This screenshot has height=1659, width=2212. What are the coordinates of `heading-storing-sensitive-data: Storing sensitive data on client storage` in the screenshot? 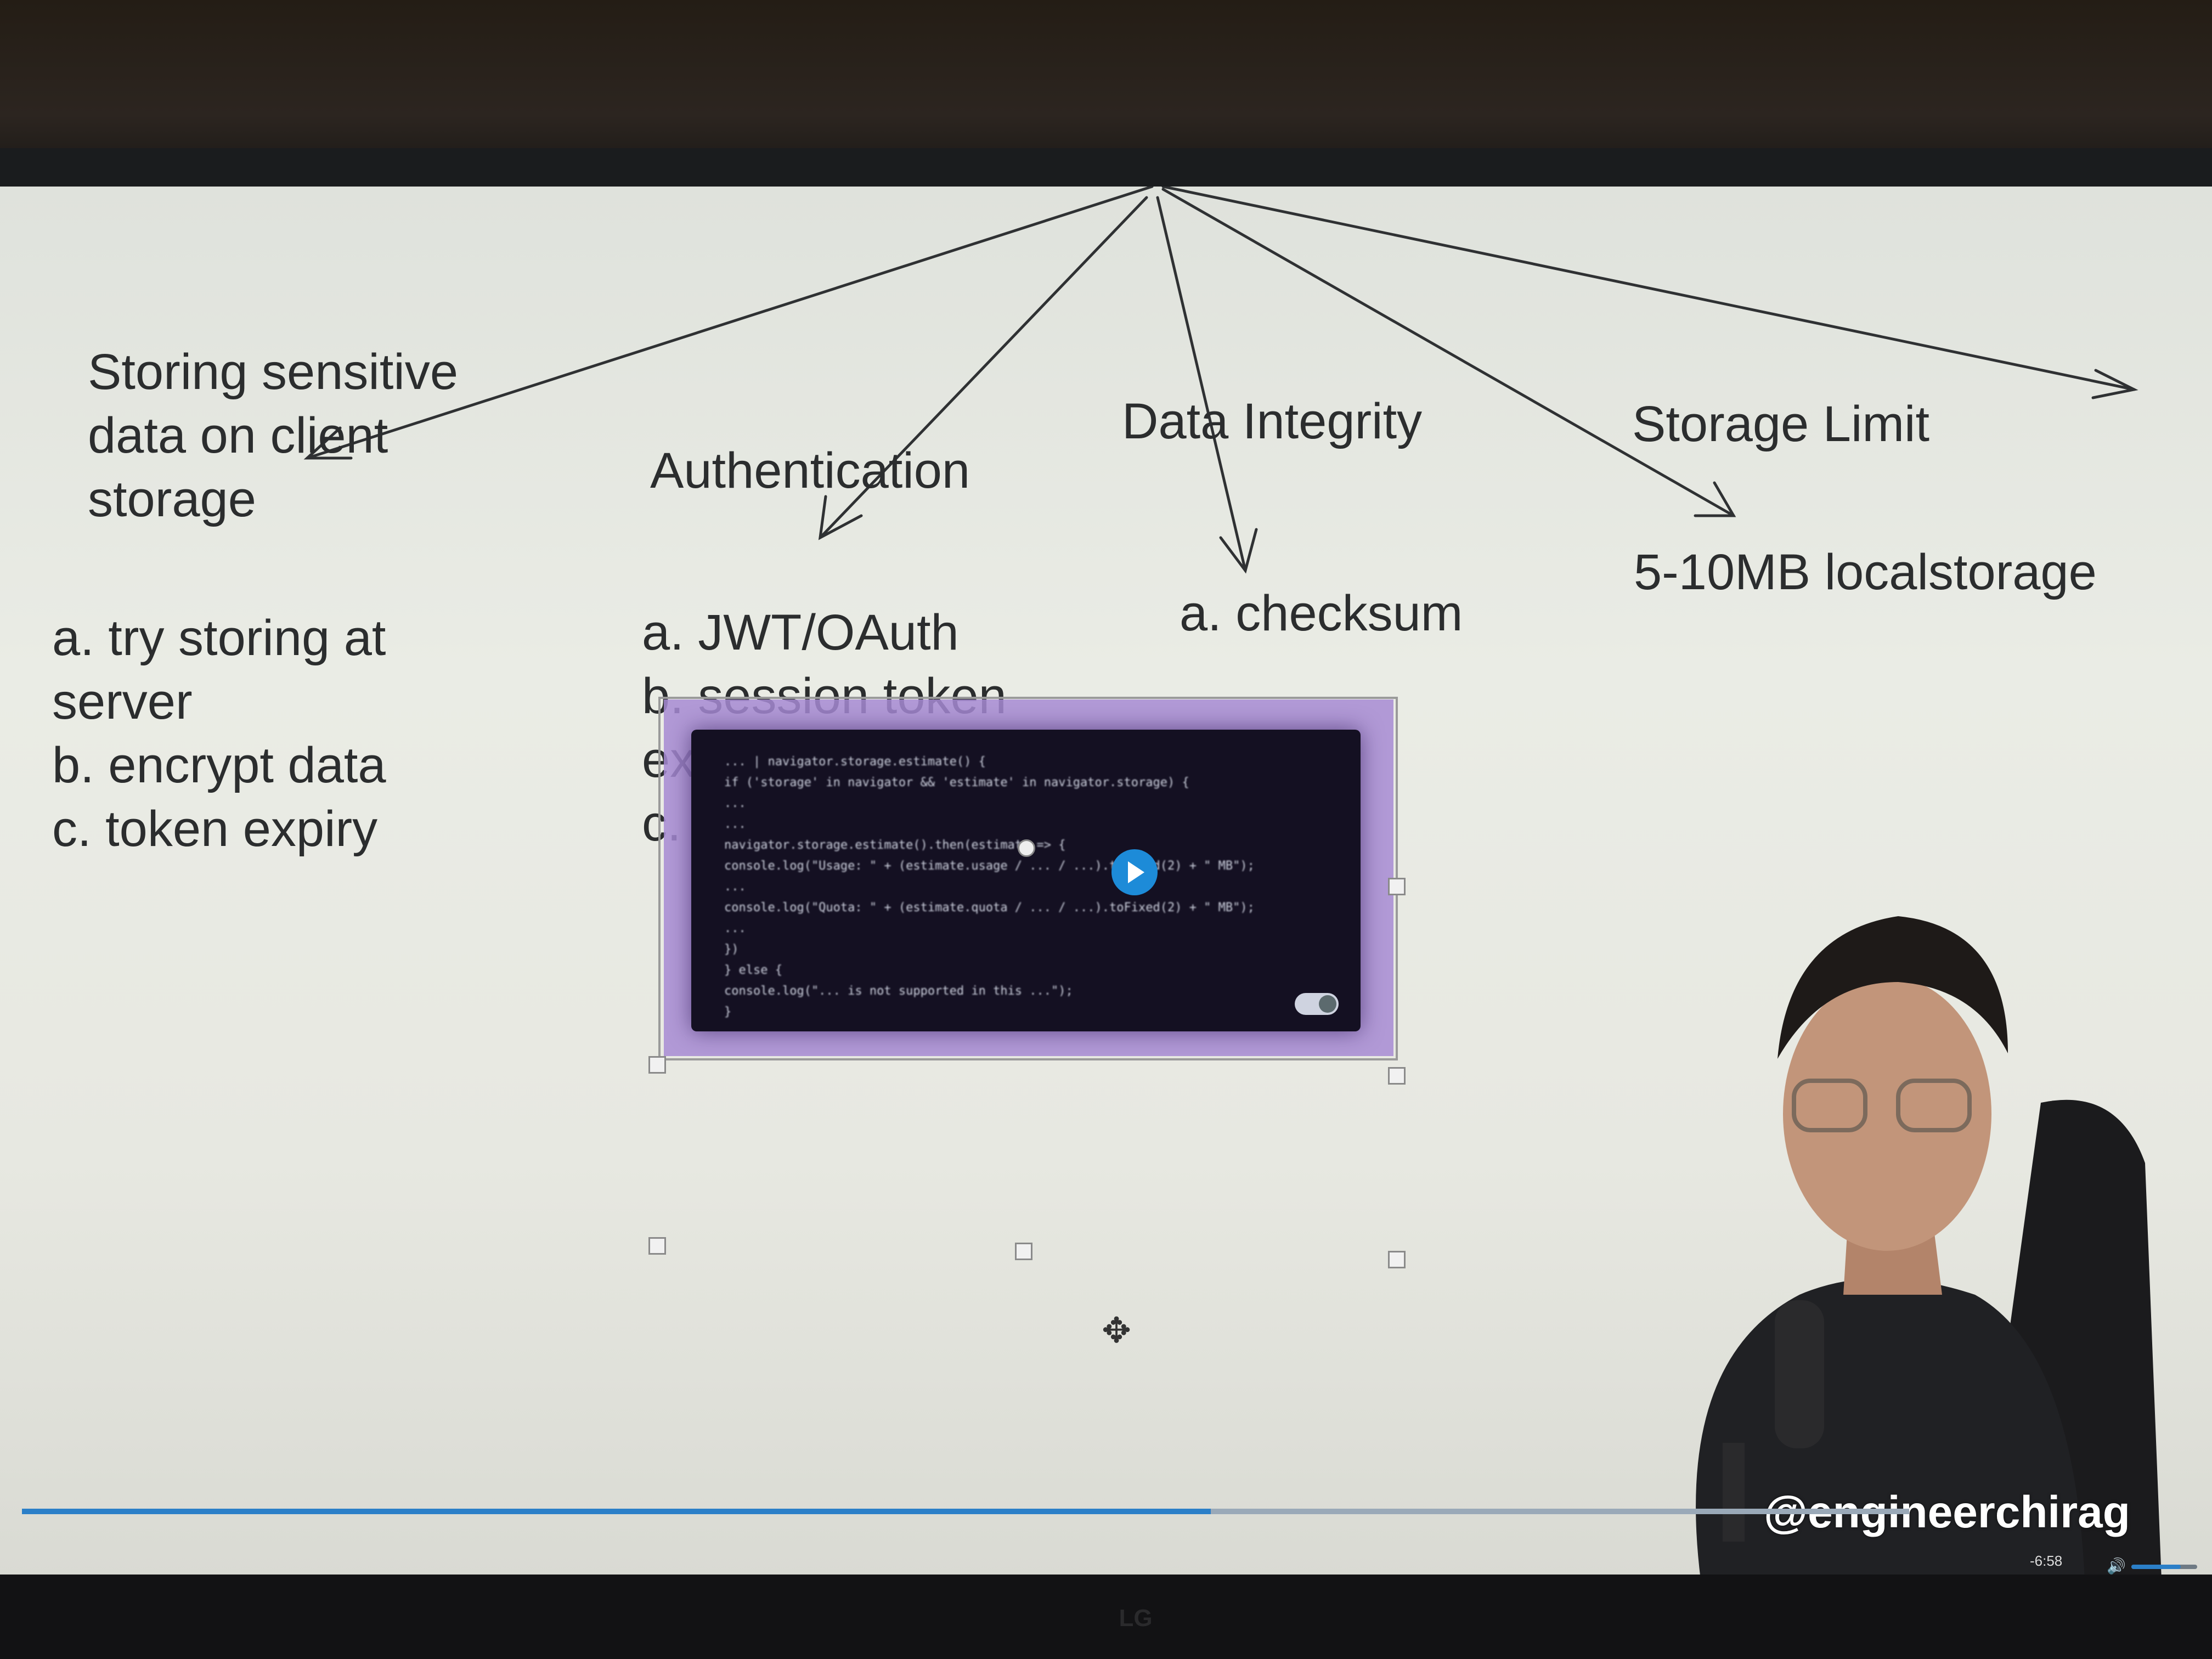 It's located at (273, 436).